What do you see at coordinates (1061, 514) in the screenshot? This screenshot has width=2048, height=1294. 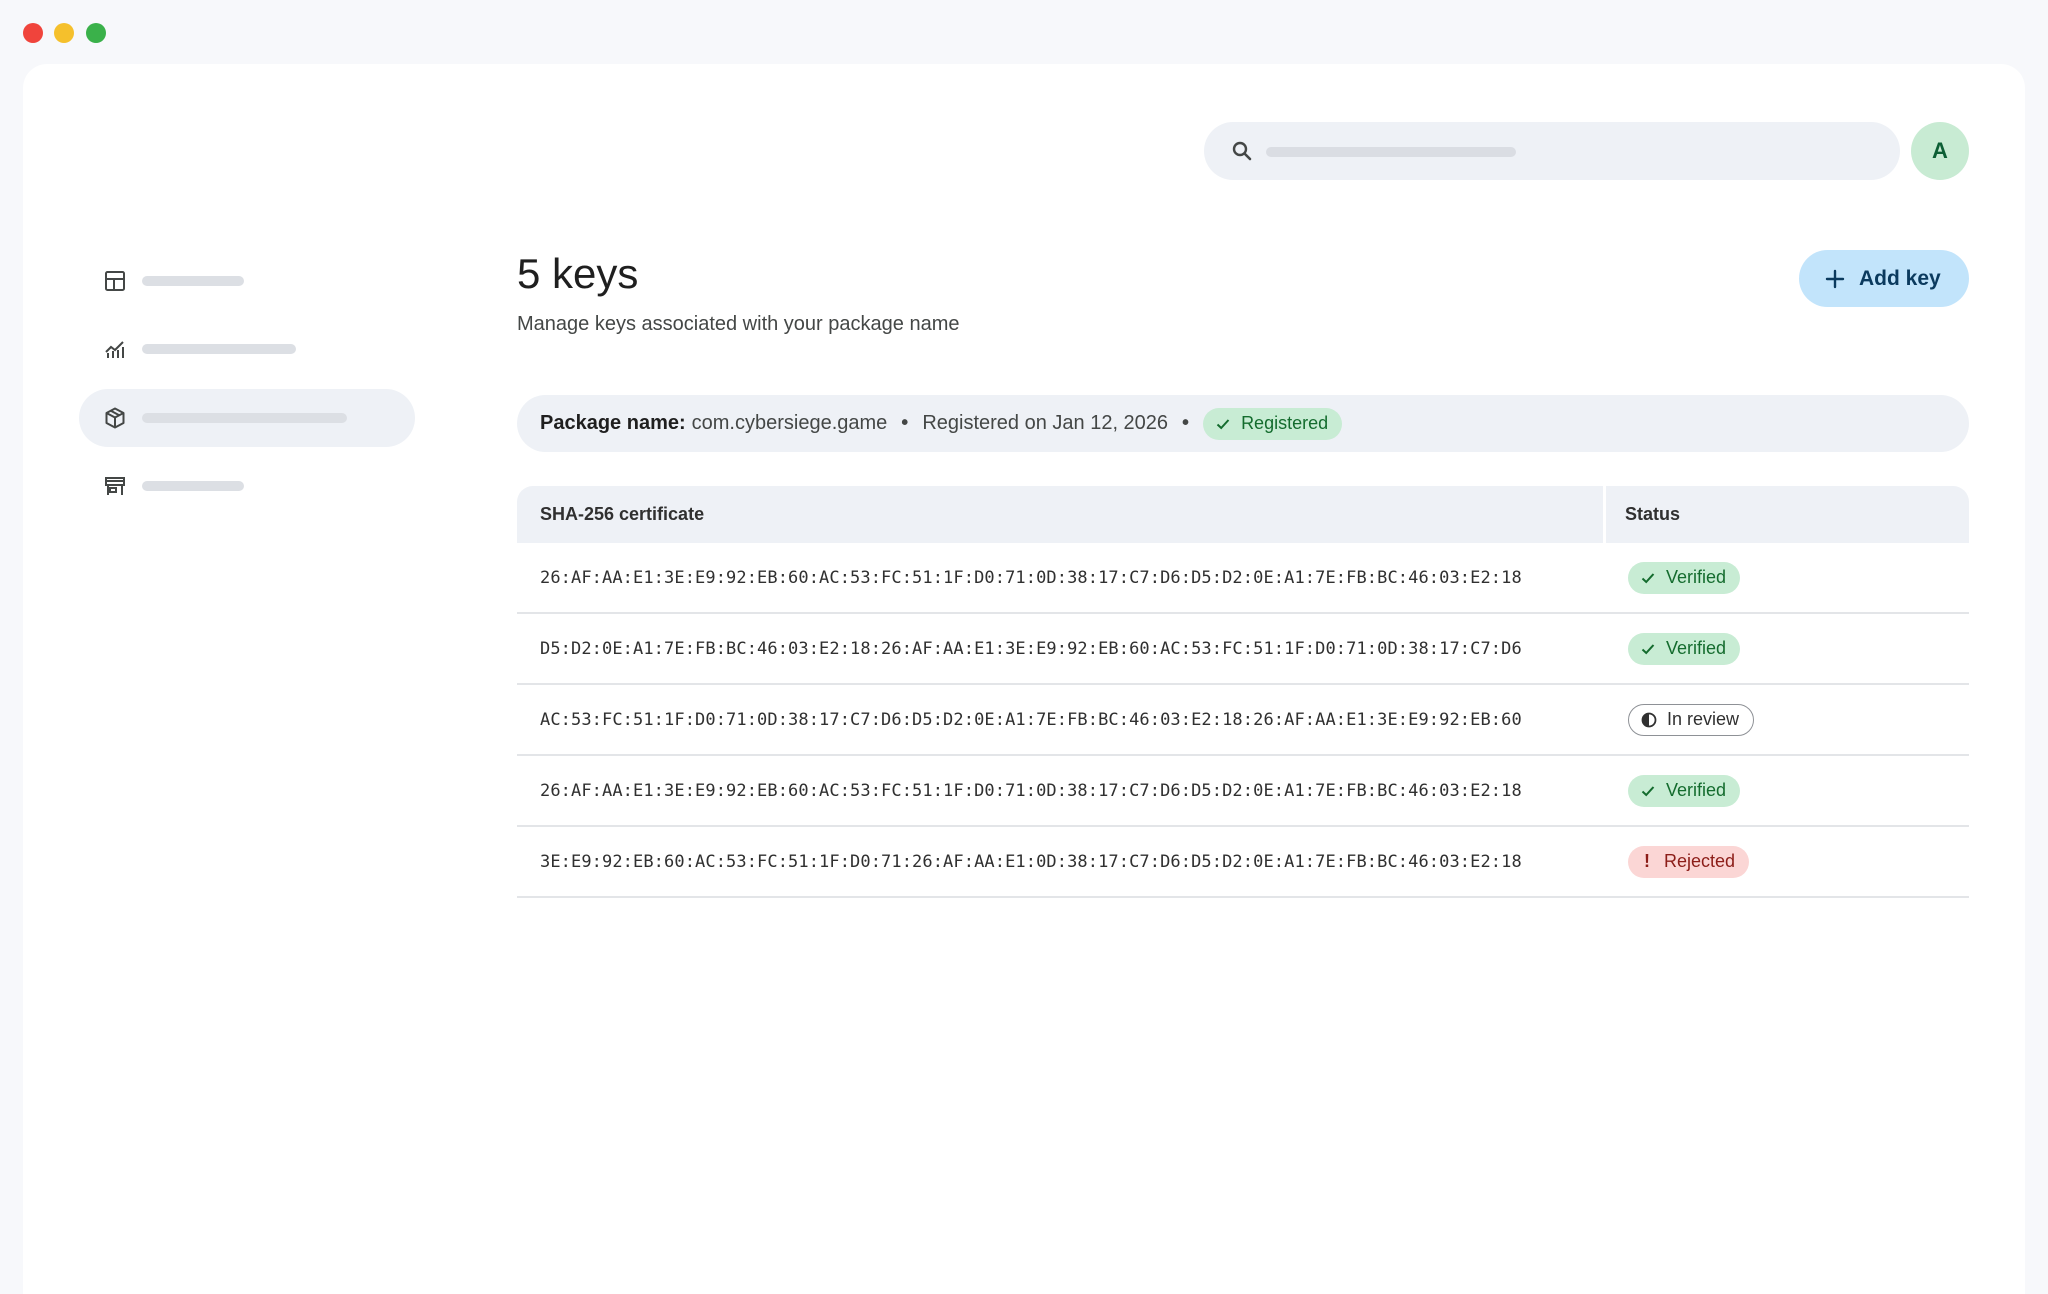 I see `column-header-certificate: SHA-256 certificate` at bounding box center [1061, 514].